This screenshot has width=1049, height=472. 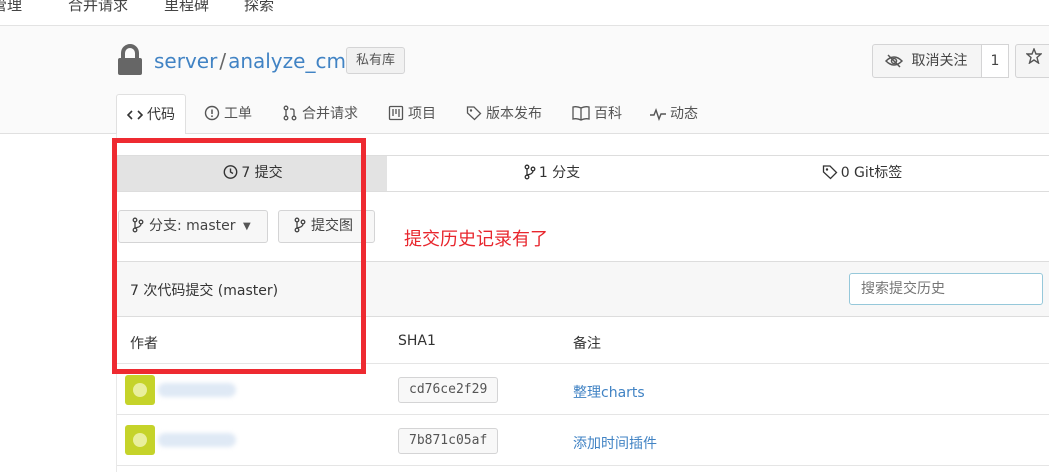 What do you see at coordinates (514, 114) in the screenshot?
I see `tab-releases-label: 版本发布` at bounding box center [514, 114].